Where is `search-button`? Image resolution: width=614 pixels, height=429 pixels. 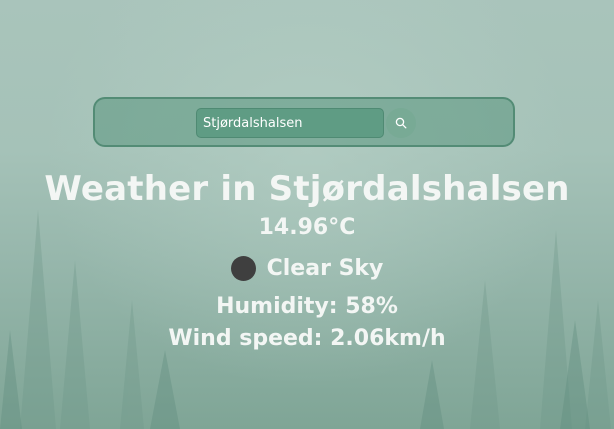
search-button is located at coordinates (401, 123).